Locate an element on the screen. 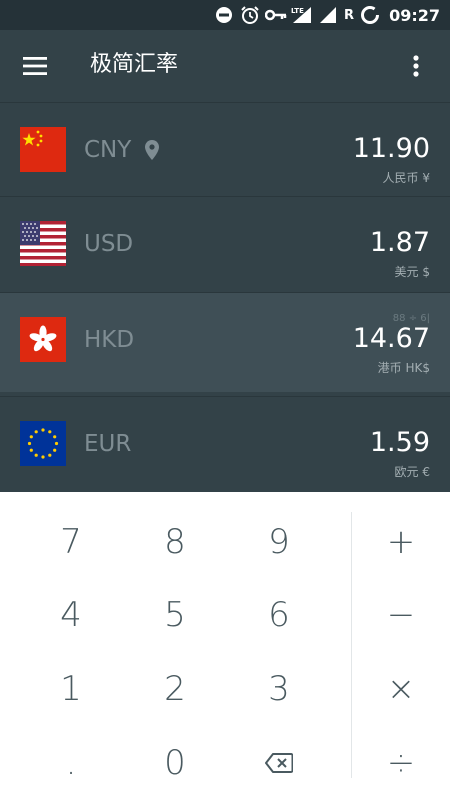 Image resolution: width=450 pixels, height=800 pixels. currency-code: USD is located at coordinates (109, 244).